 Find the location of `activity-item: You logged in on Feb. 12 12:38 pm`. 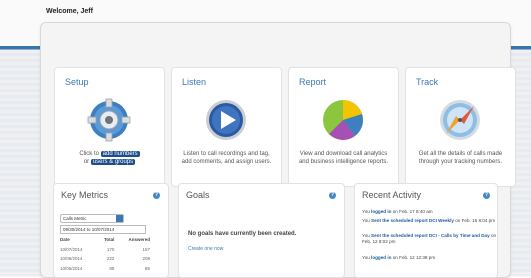

activity-item: You logged in on Feb. 12 12:38 pm is located at coordinates (432, 258).